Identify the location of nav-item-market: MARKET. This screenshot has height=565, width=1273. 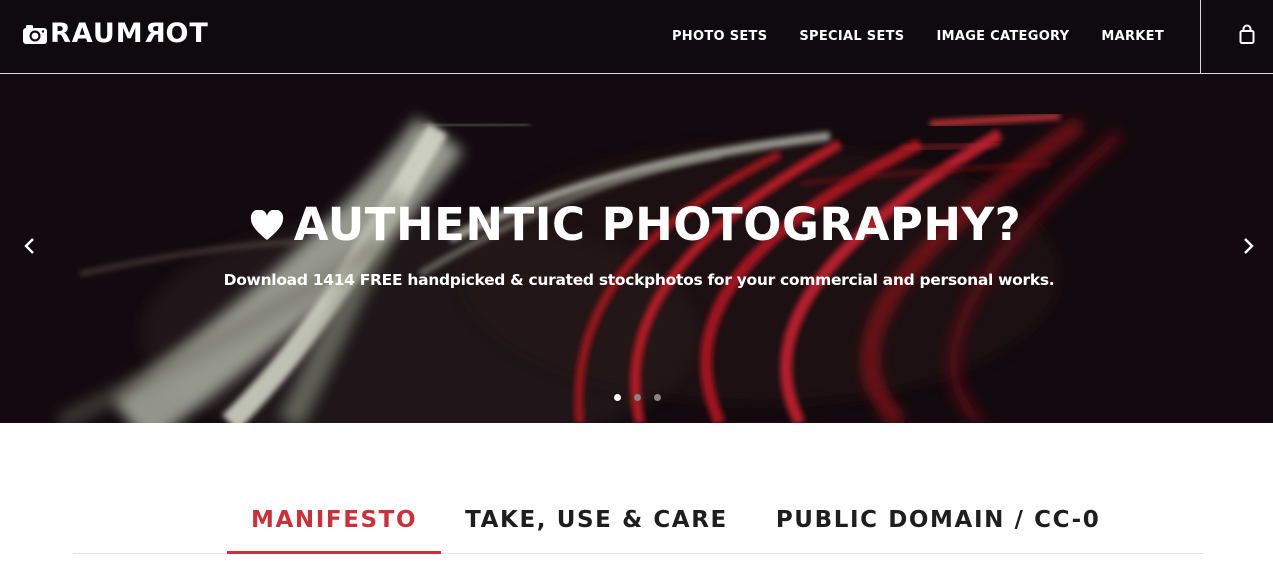
(1132, 36).